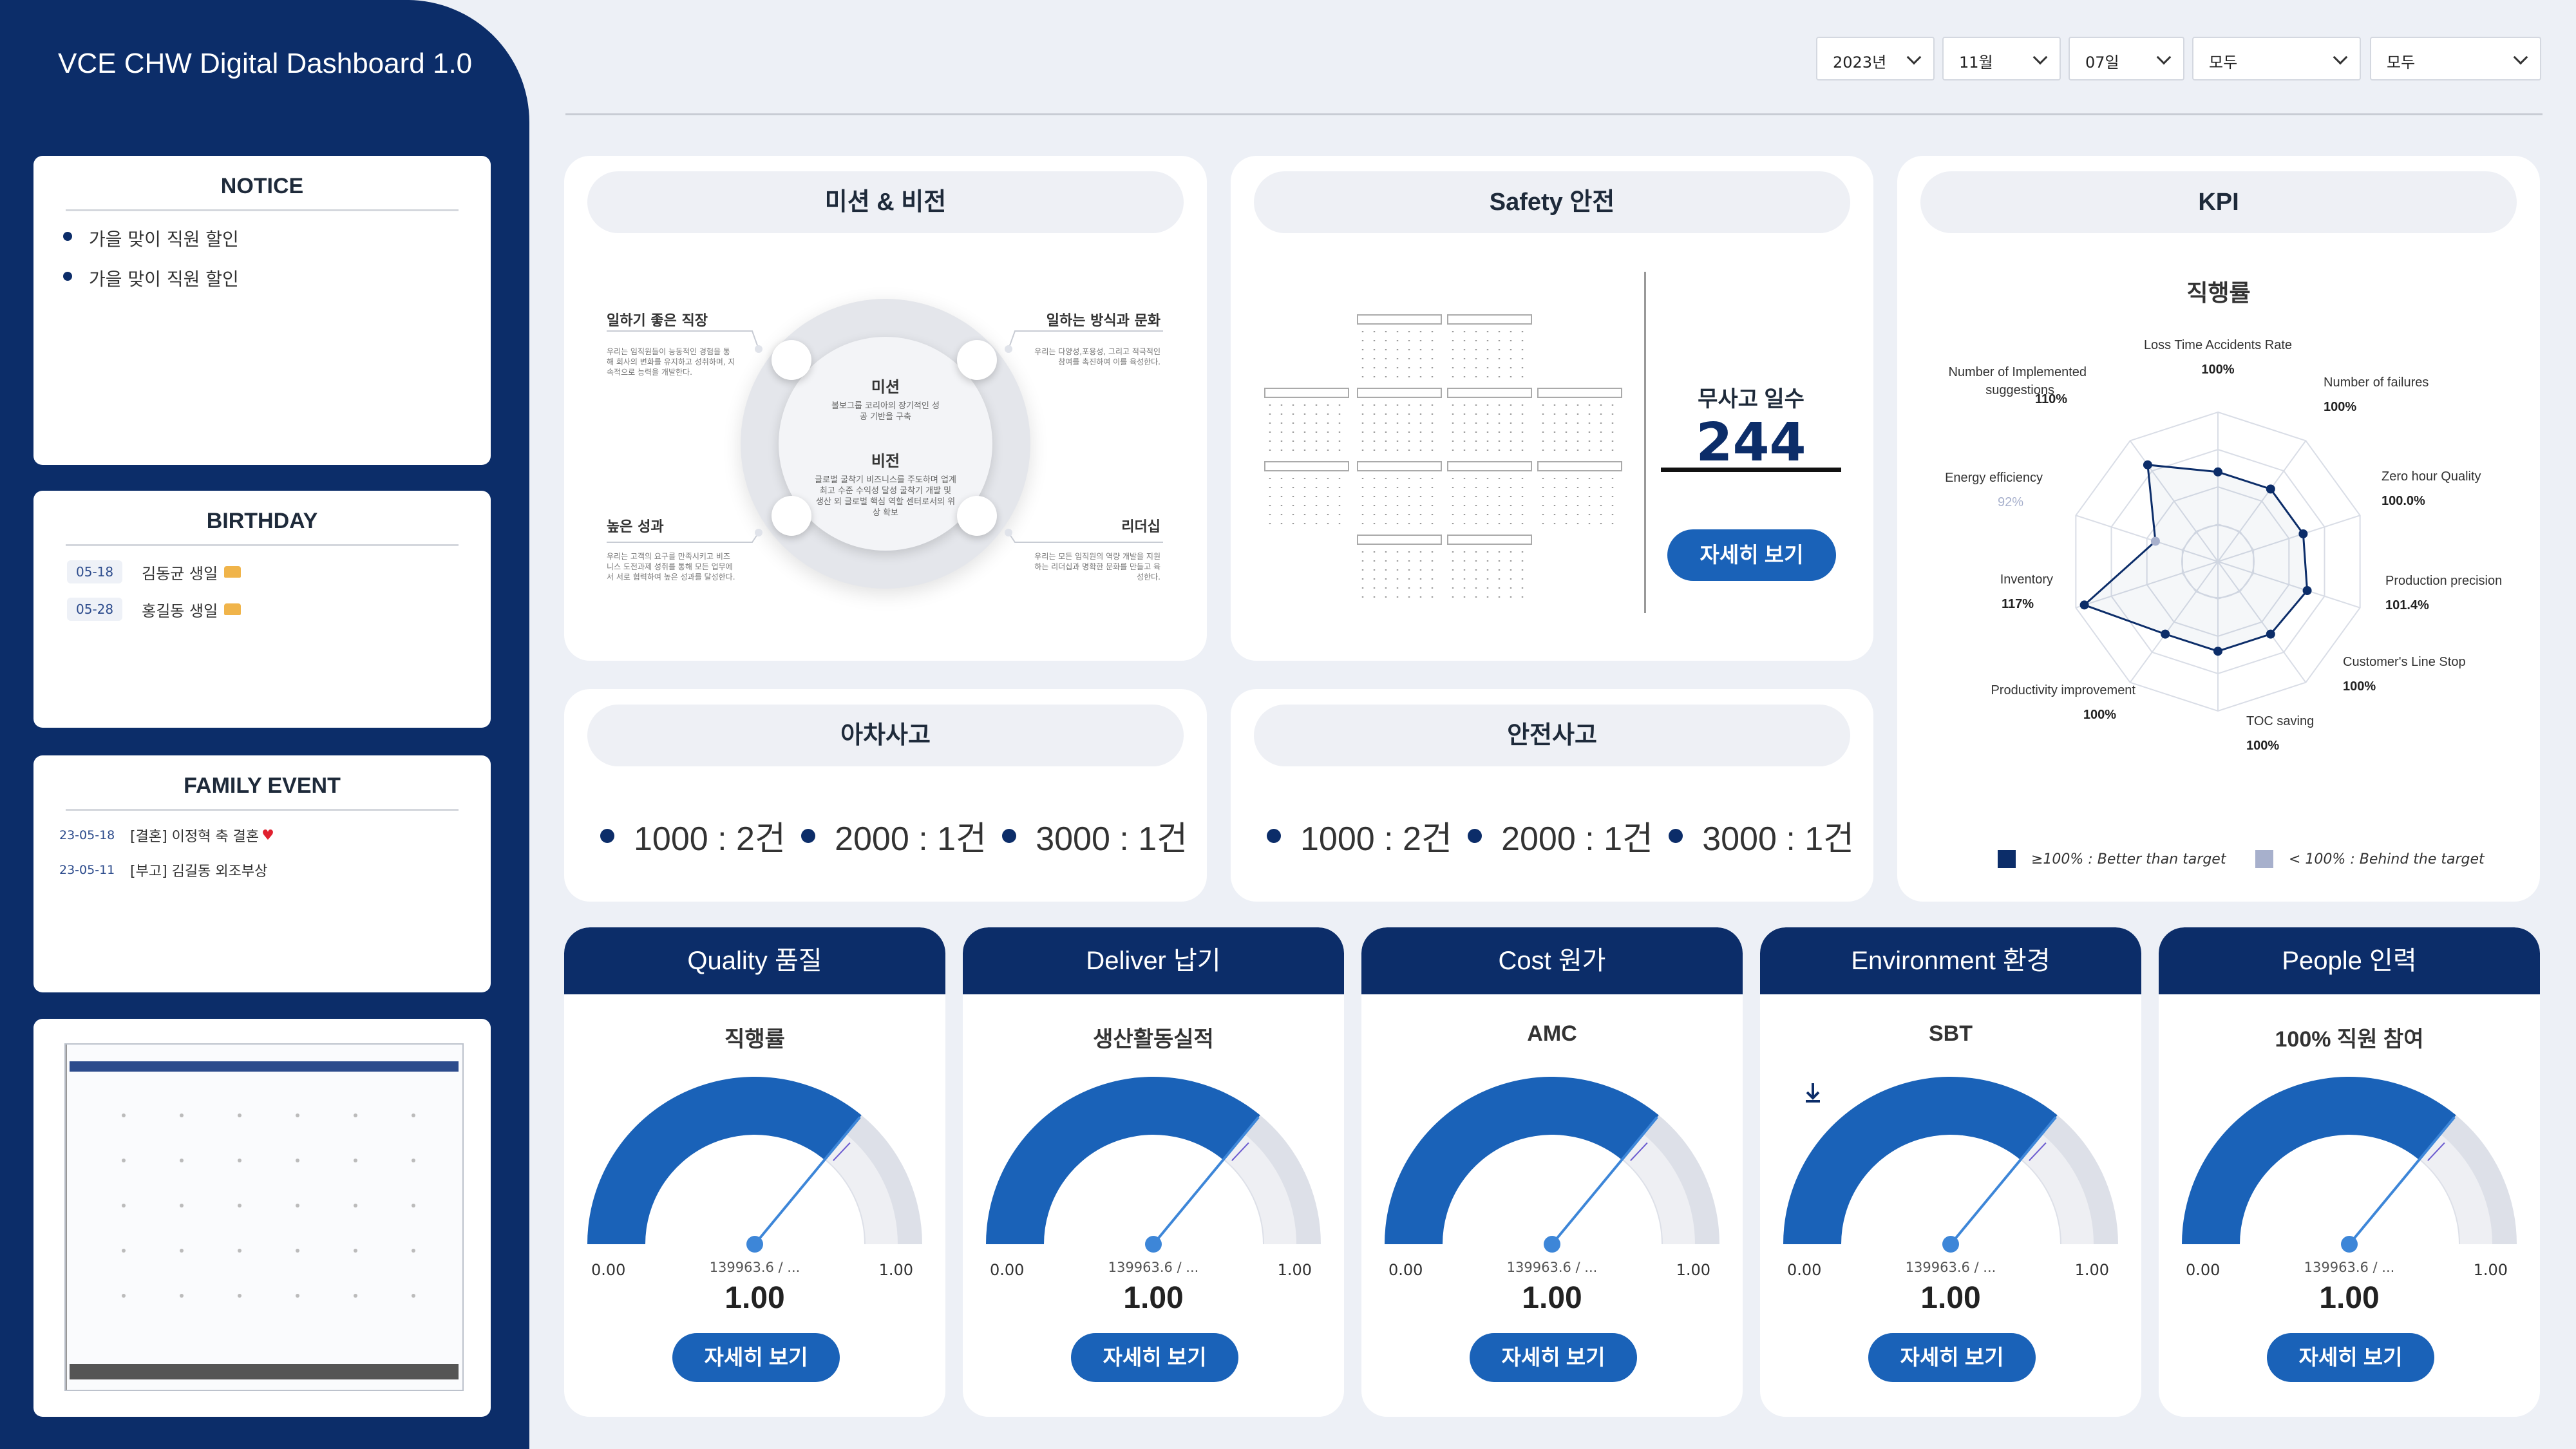 Image resolution: width=2576 pixels, height=1449 pixels. What do you see at coordinates (2018, 372) in the screenshot?
I see `radar-axis-label: Number of Implemented` at bounding box center [2018, 372].